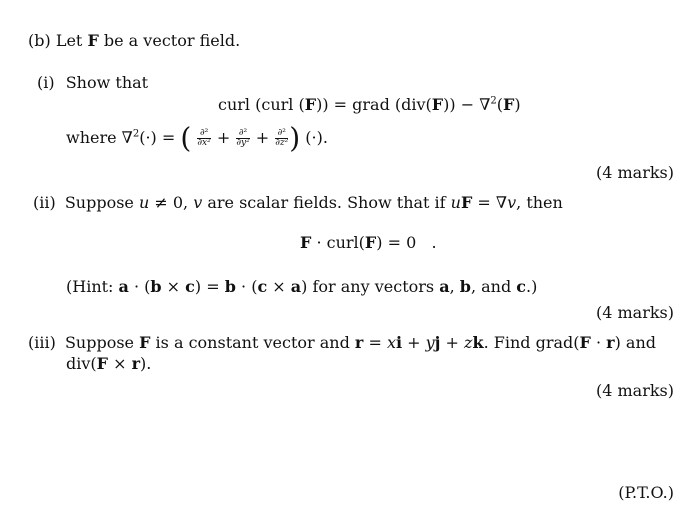  Describe the element at coordinates (282, 138) in the screenshot. I see `fraction-dz: ∂² ∂z²` at that location.